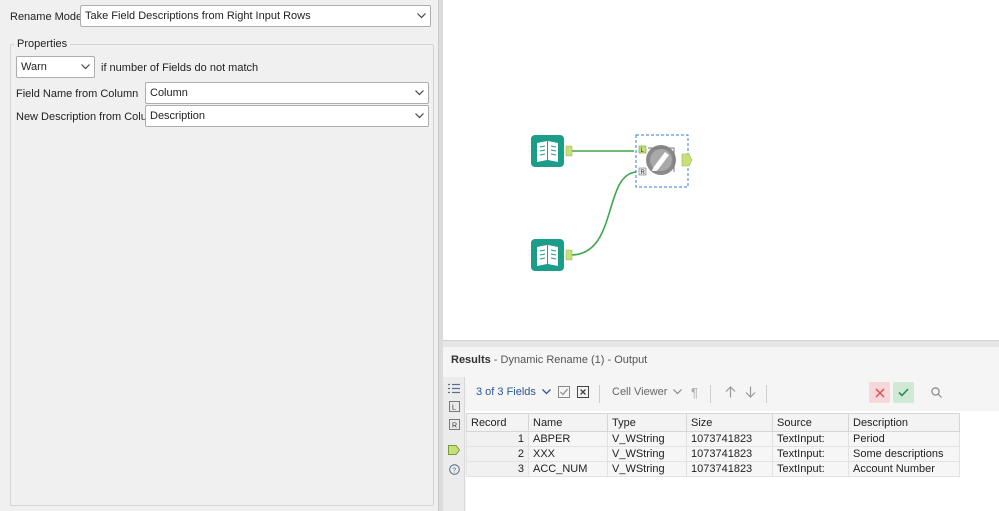  I want to click on rename-mode-label: Rename Mode:, so click(48, 17).